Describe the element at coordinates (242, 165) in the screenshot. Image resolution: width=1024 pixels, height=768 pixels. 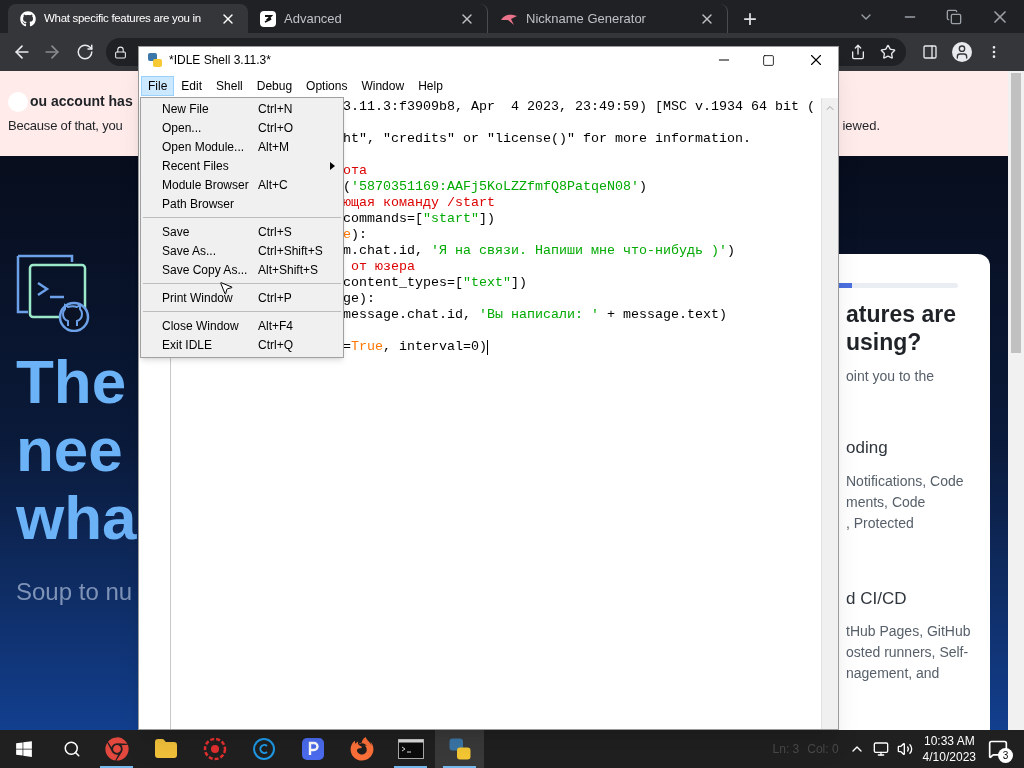
I see `menu-item: Recent Files` at that location.